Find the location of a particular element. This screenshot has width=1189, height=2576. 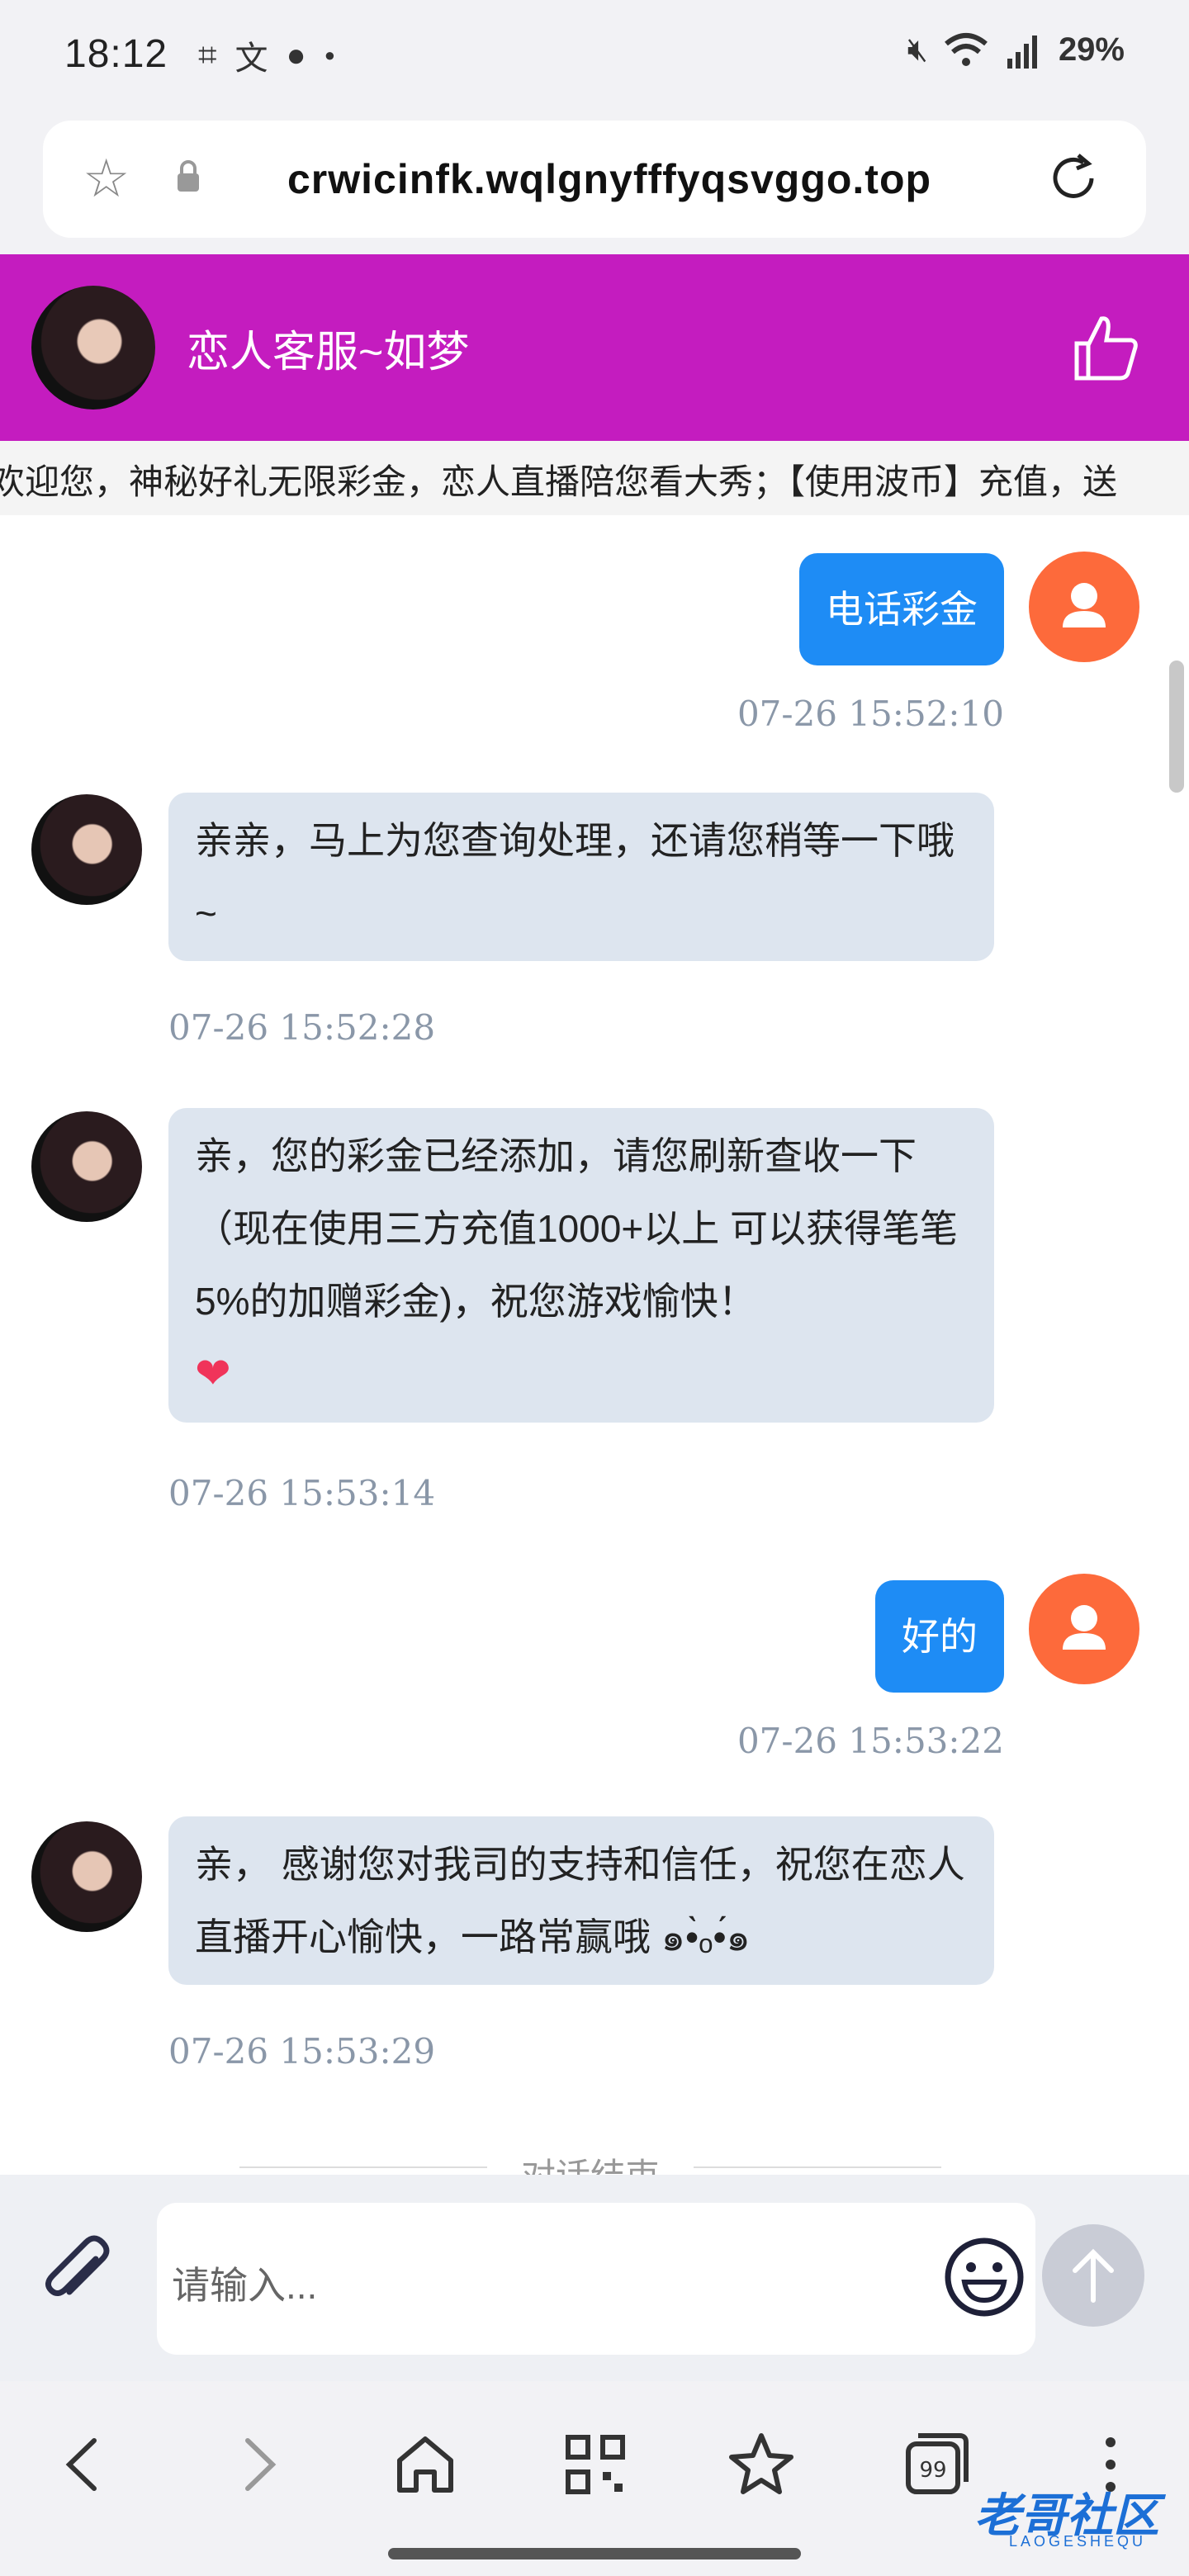

translate-icon: 文 is located at coordinates (251, 58).